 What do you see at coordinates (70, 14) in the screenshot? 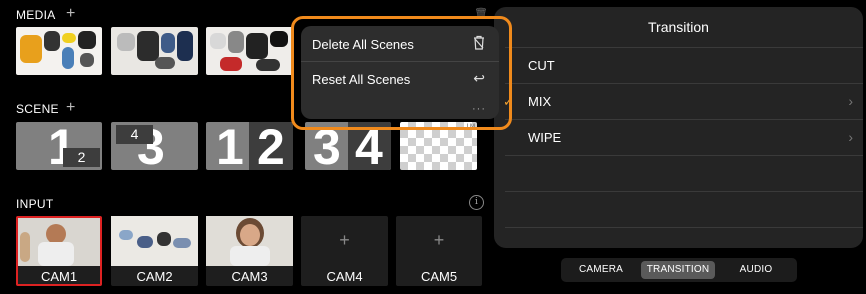
I see `add-media-plus-icon: +` at bounding box center [70, 14].